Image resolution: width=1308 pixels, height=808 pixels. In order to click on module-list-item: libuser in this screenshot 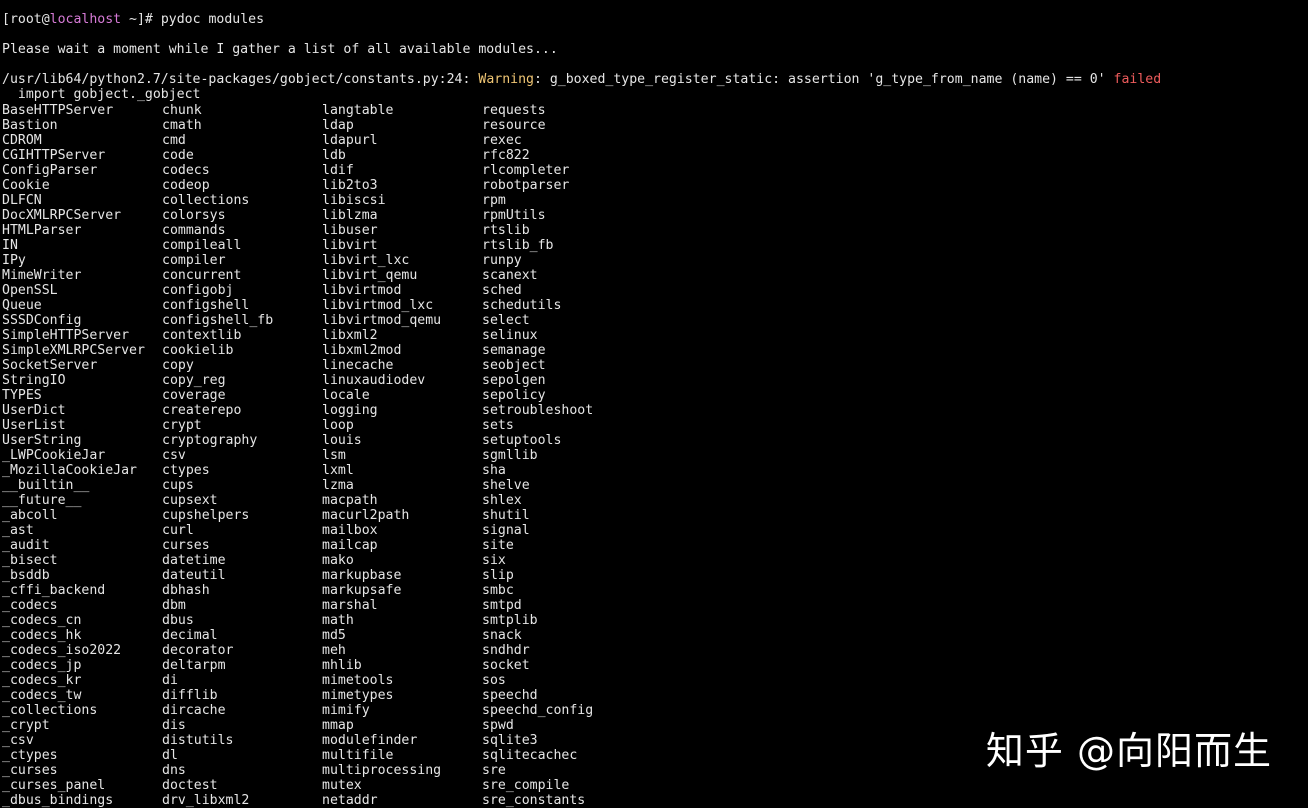, I will do `click(350, 230)`.